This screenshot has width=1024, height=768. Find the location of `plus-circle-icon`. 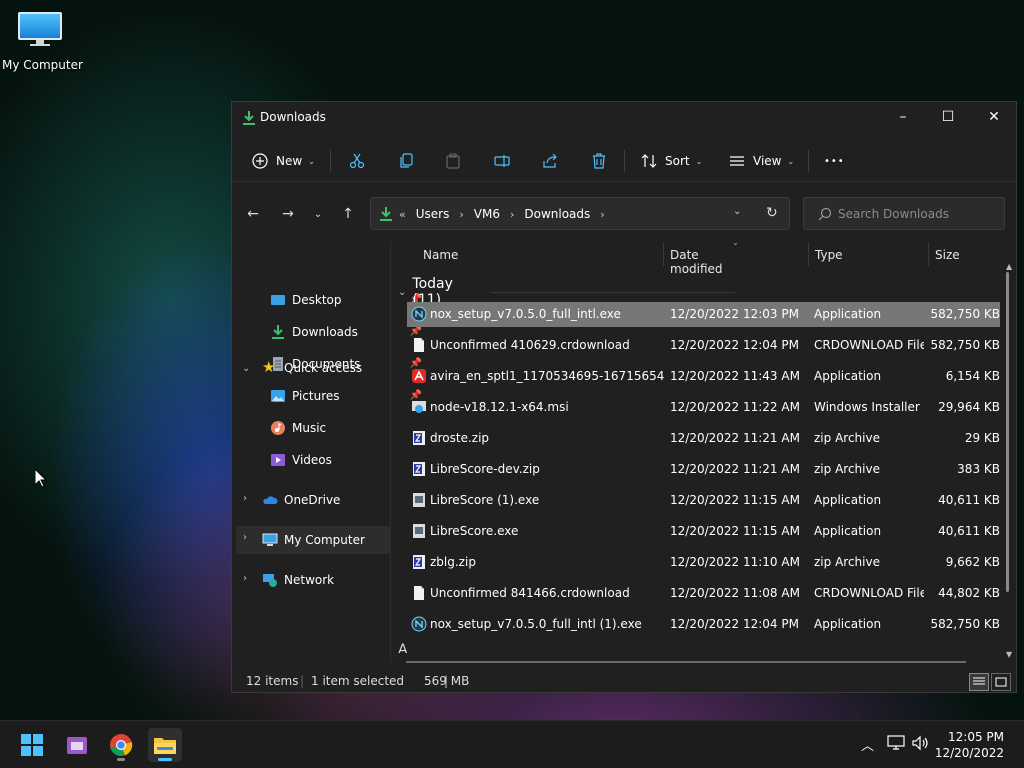

plus-circle-icon is located at coordinates (260, 161).